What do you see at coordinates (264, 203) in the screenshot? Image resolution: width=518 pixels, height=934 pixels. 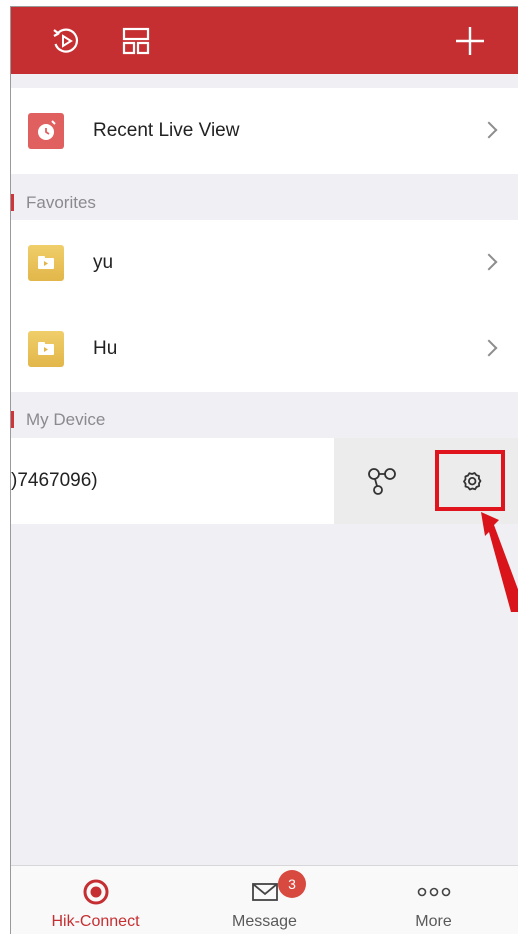 I see `favorites-section-header: Favorites` at bounding box center [264, 203].